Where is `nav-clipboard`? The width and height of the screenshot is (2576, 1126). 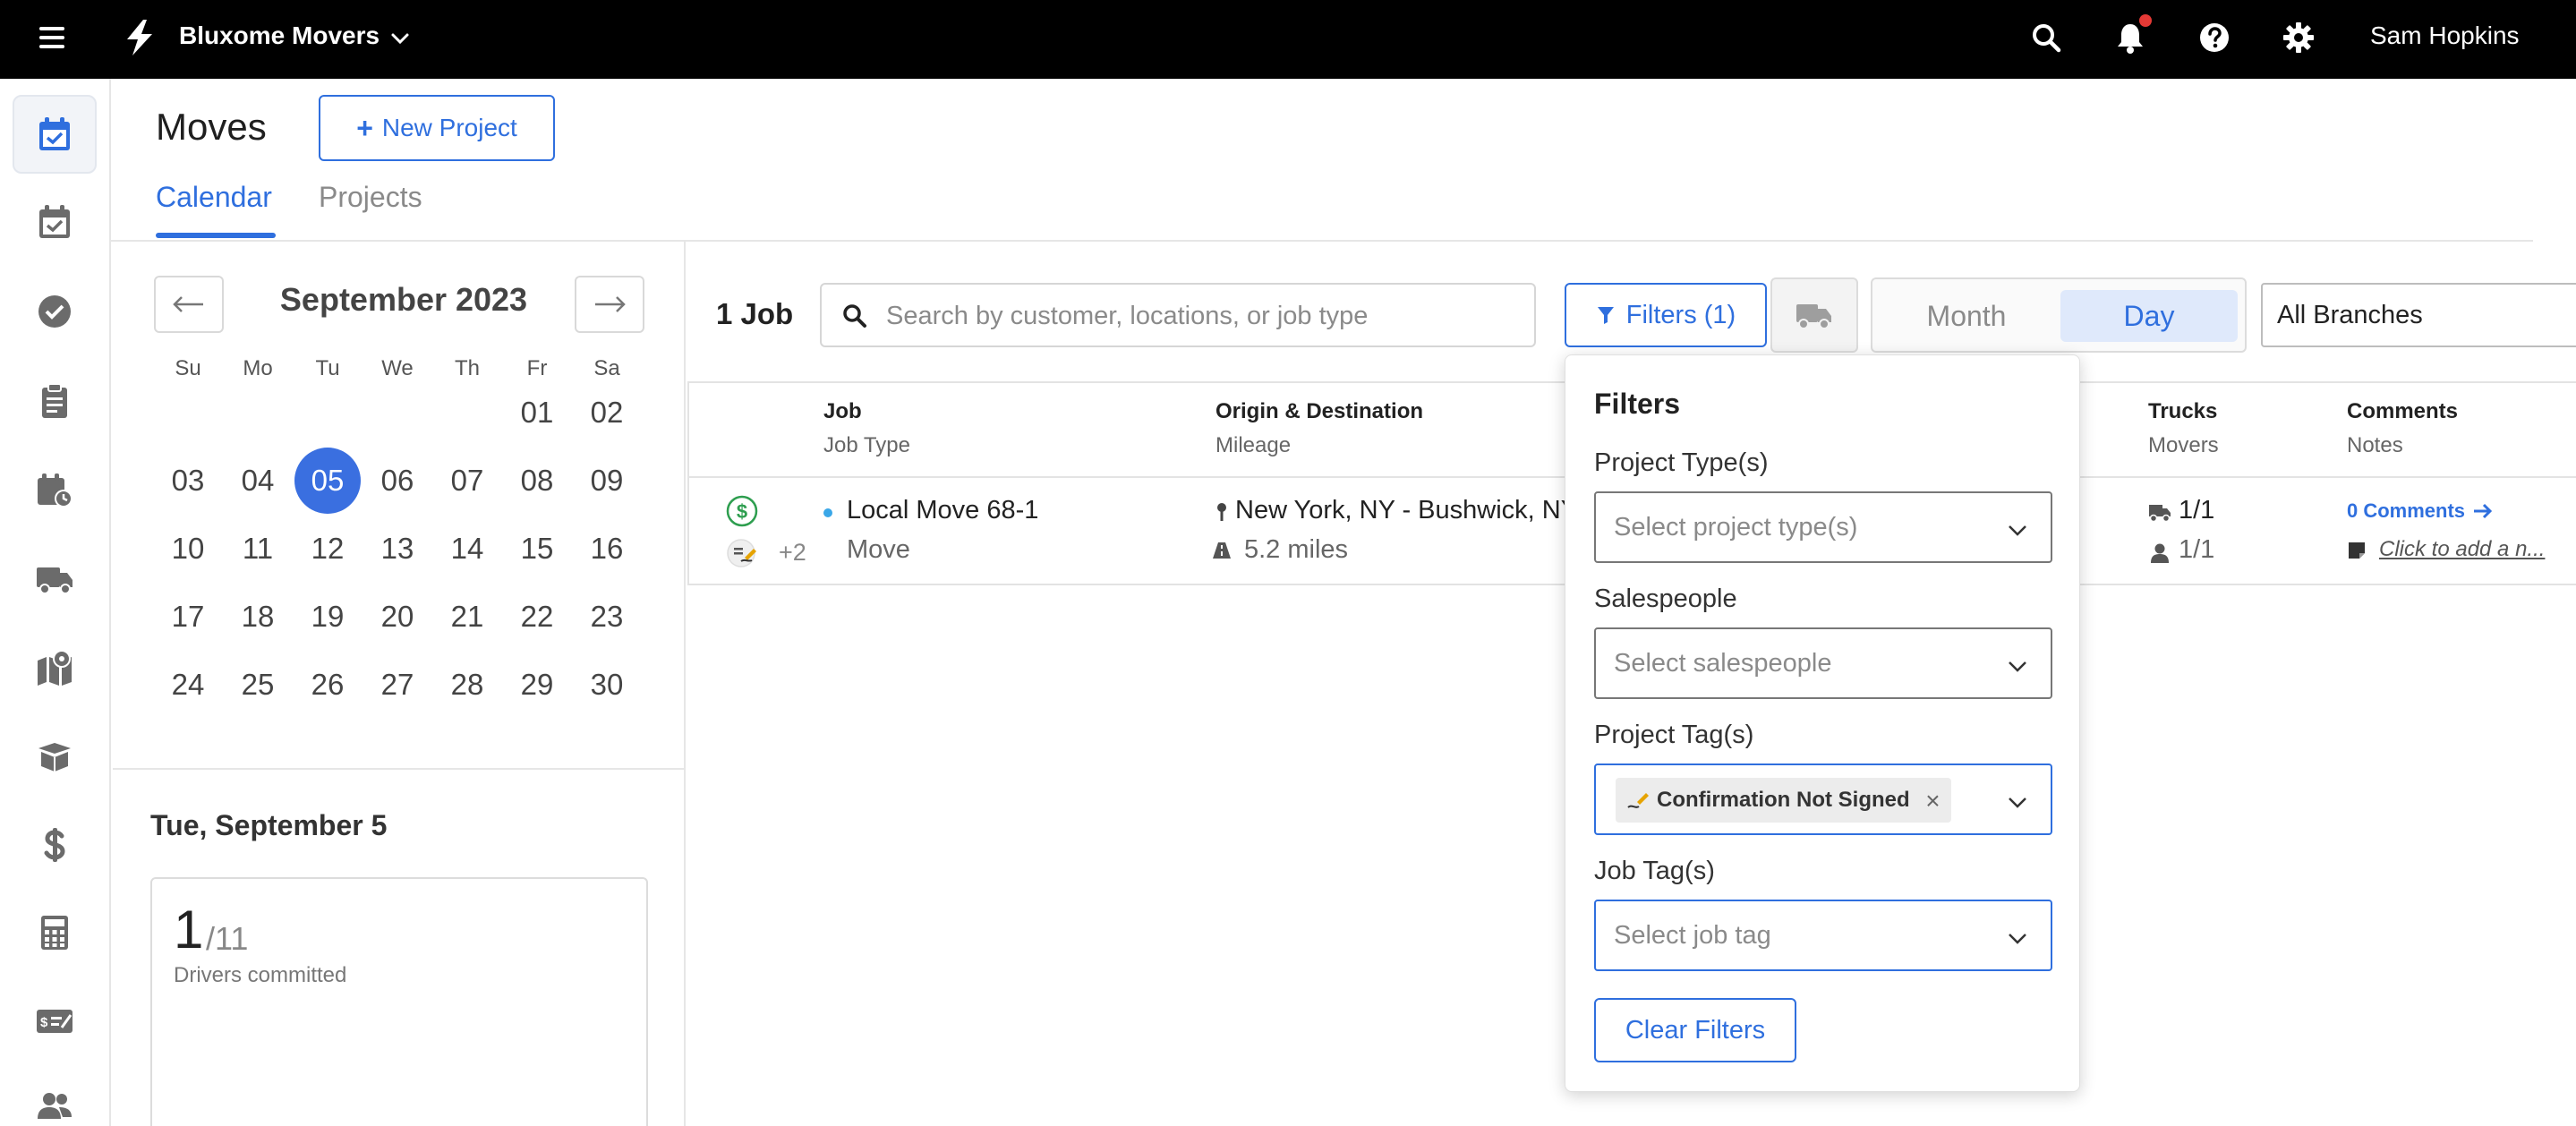 nav-clipboard is located at coordinates (55, 401).